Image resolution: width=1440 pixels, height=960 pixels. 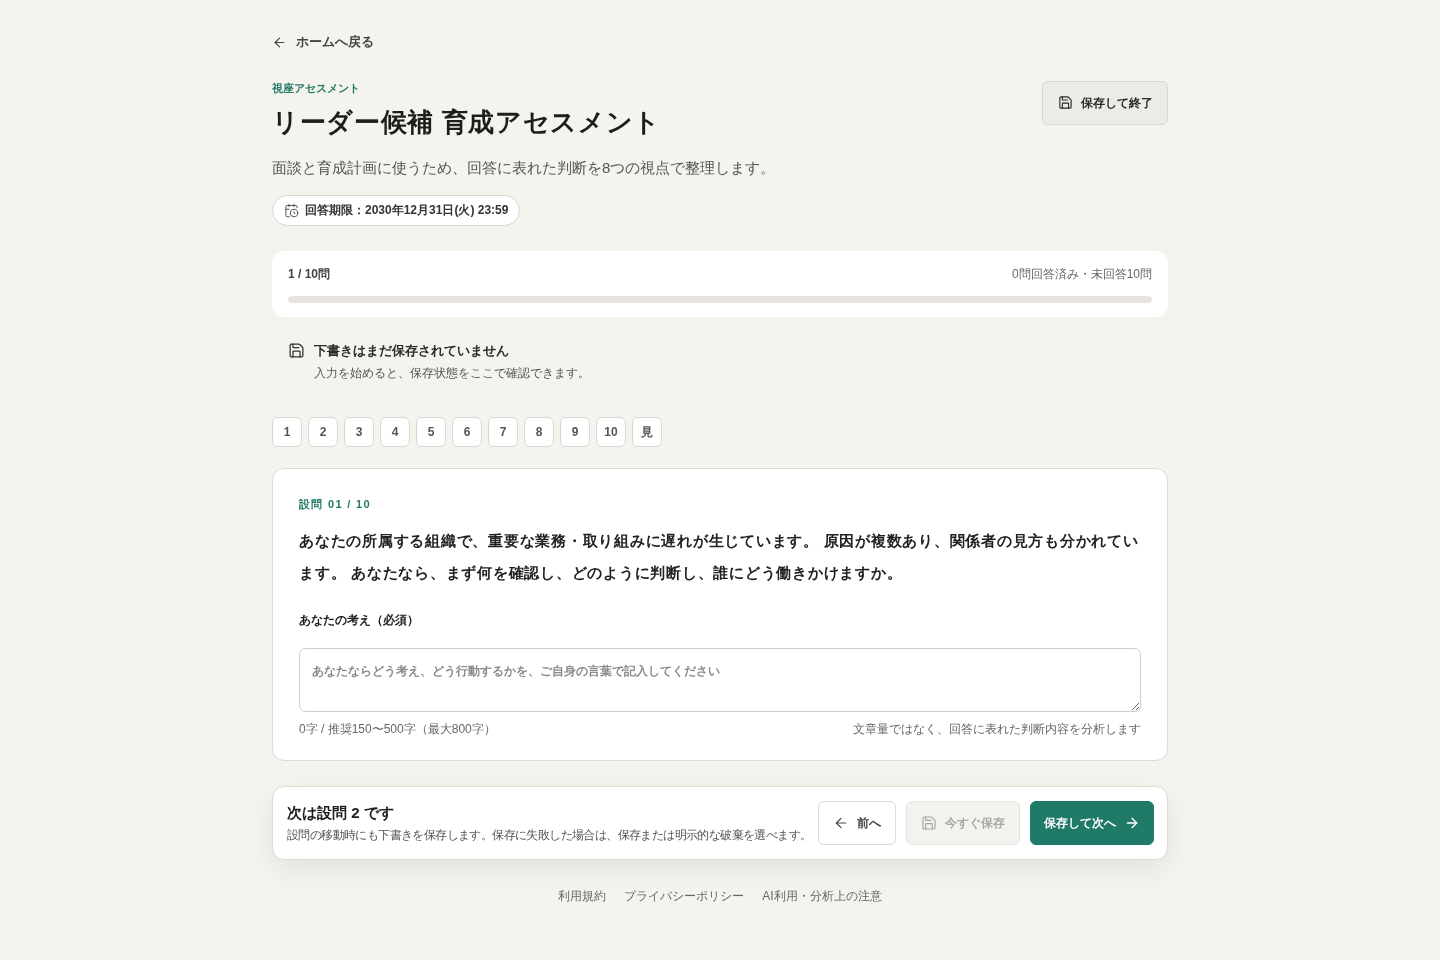 I want to click on previous-button: 前へ, so click(x=857, y=822).